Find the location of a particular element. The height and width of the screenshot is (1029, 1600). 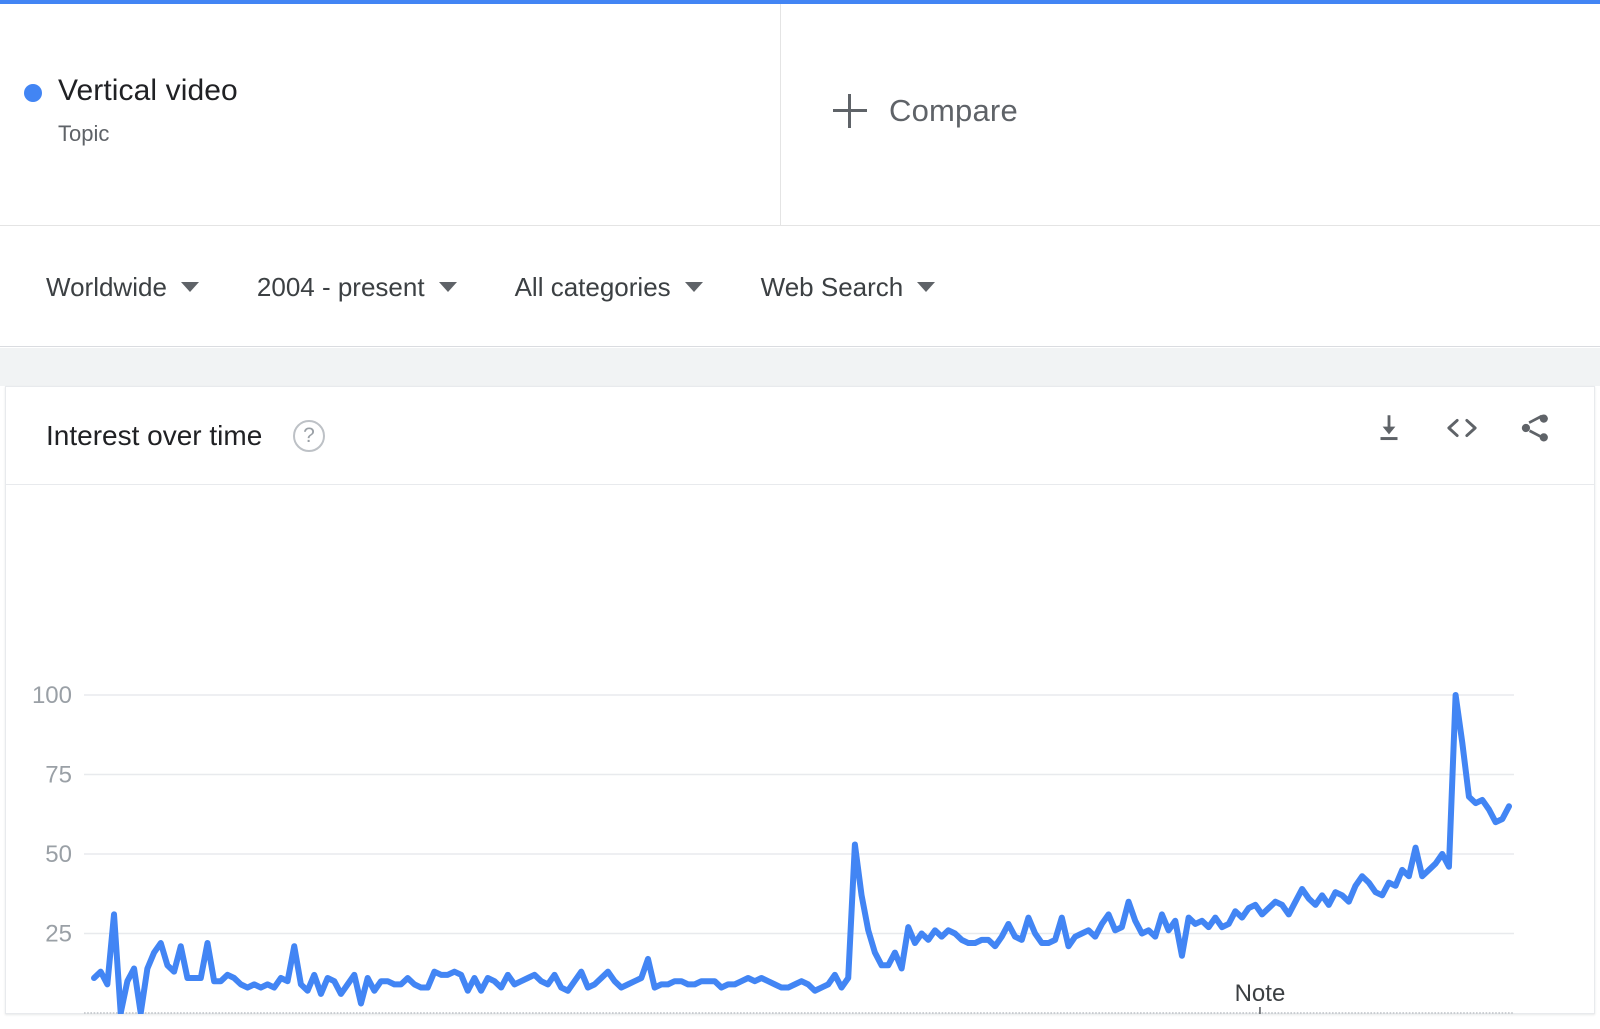

filter-time-range: 2004 - present is located at coordinates (357, 287).